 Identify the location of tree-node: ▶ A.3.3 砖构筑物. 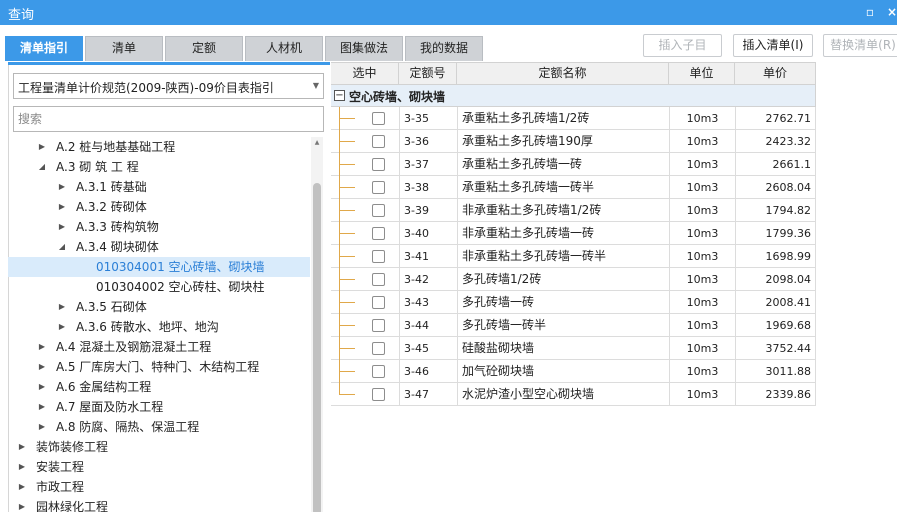
(159, 227).